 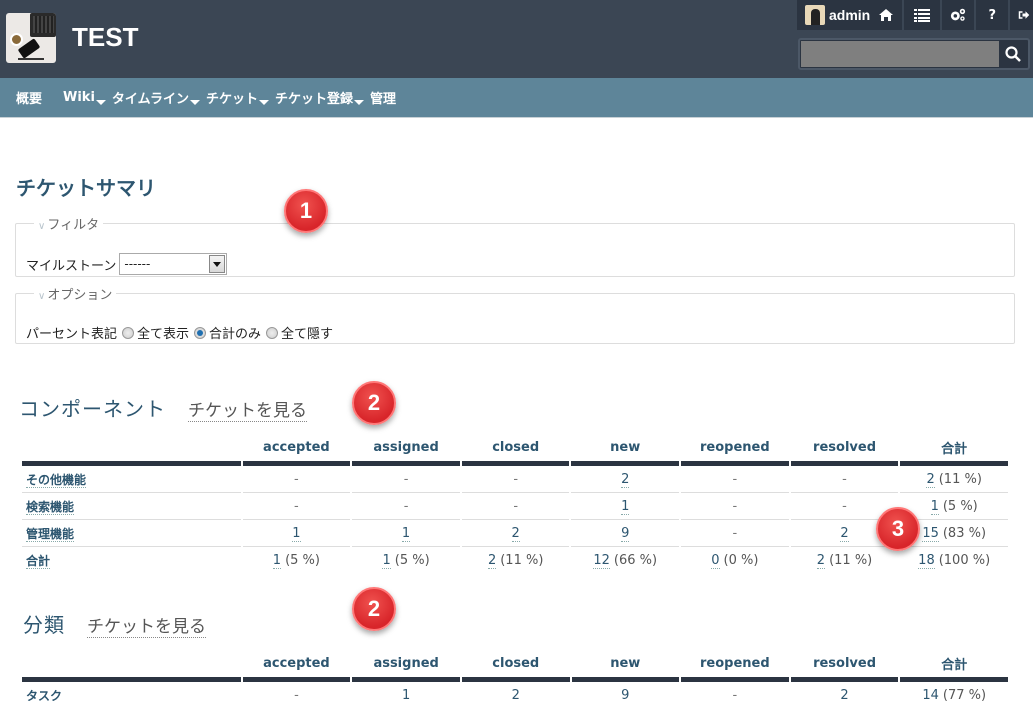 What do you see at coordinates (29, 97) in the screenshot?
I see `nav-overview: 概要` at bounding box center [29, 97].